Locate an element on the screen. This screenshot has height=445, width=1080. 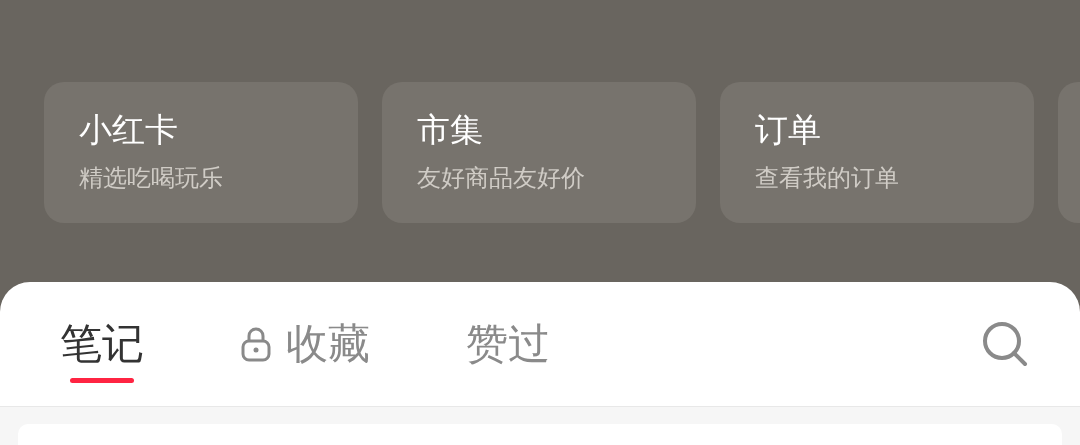
card-subtitle: 友好商品友好价 is located at coordinates (501, 178).